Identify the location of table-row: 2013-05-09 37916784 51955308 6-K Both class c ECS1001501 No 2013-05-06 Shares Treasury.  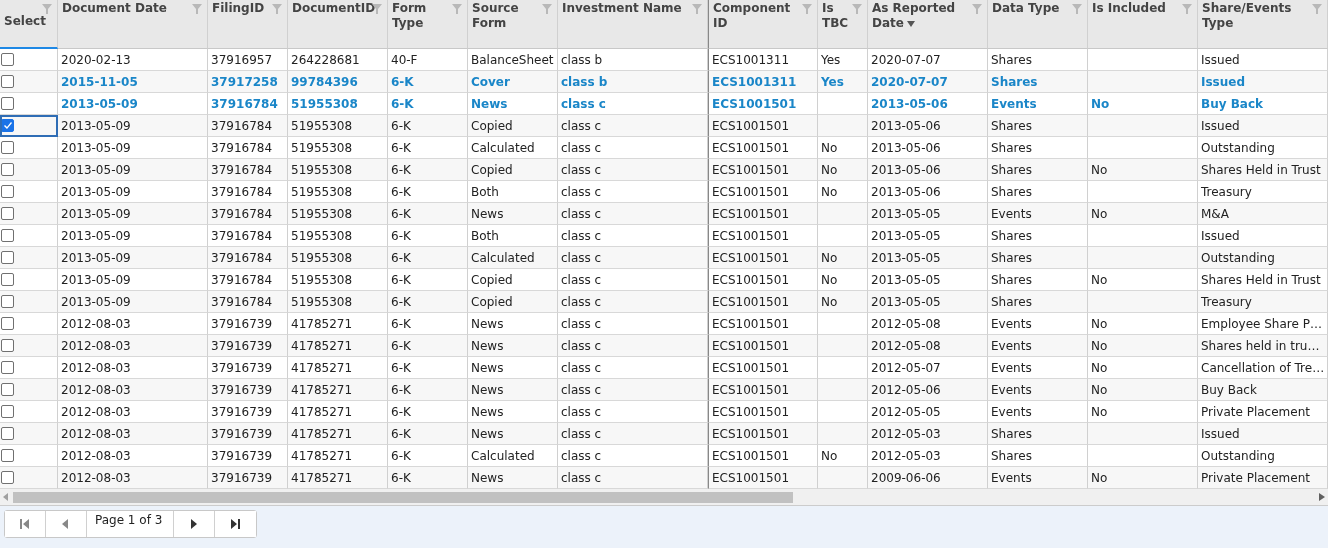
(664, 192).